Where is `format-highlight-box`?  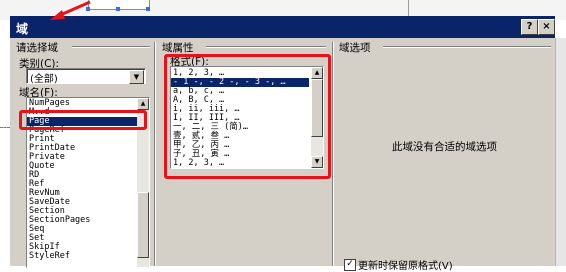
format-highlight-box is located at coordinates (247, 116).